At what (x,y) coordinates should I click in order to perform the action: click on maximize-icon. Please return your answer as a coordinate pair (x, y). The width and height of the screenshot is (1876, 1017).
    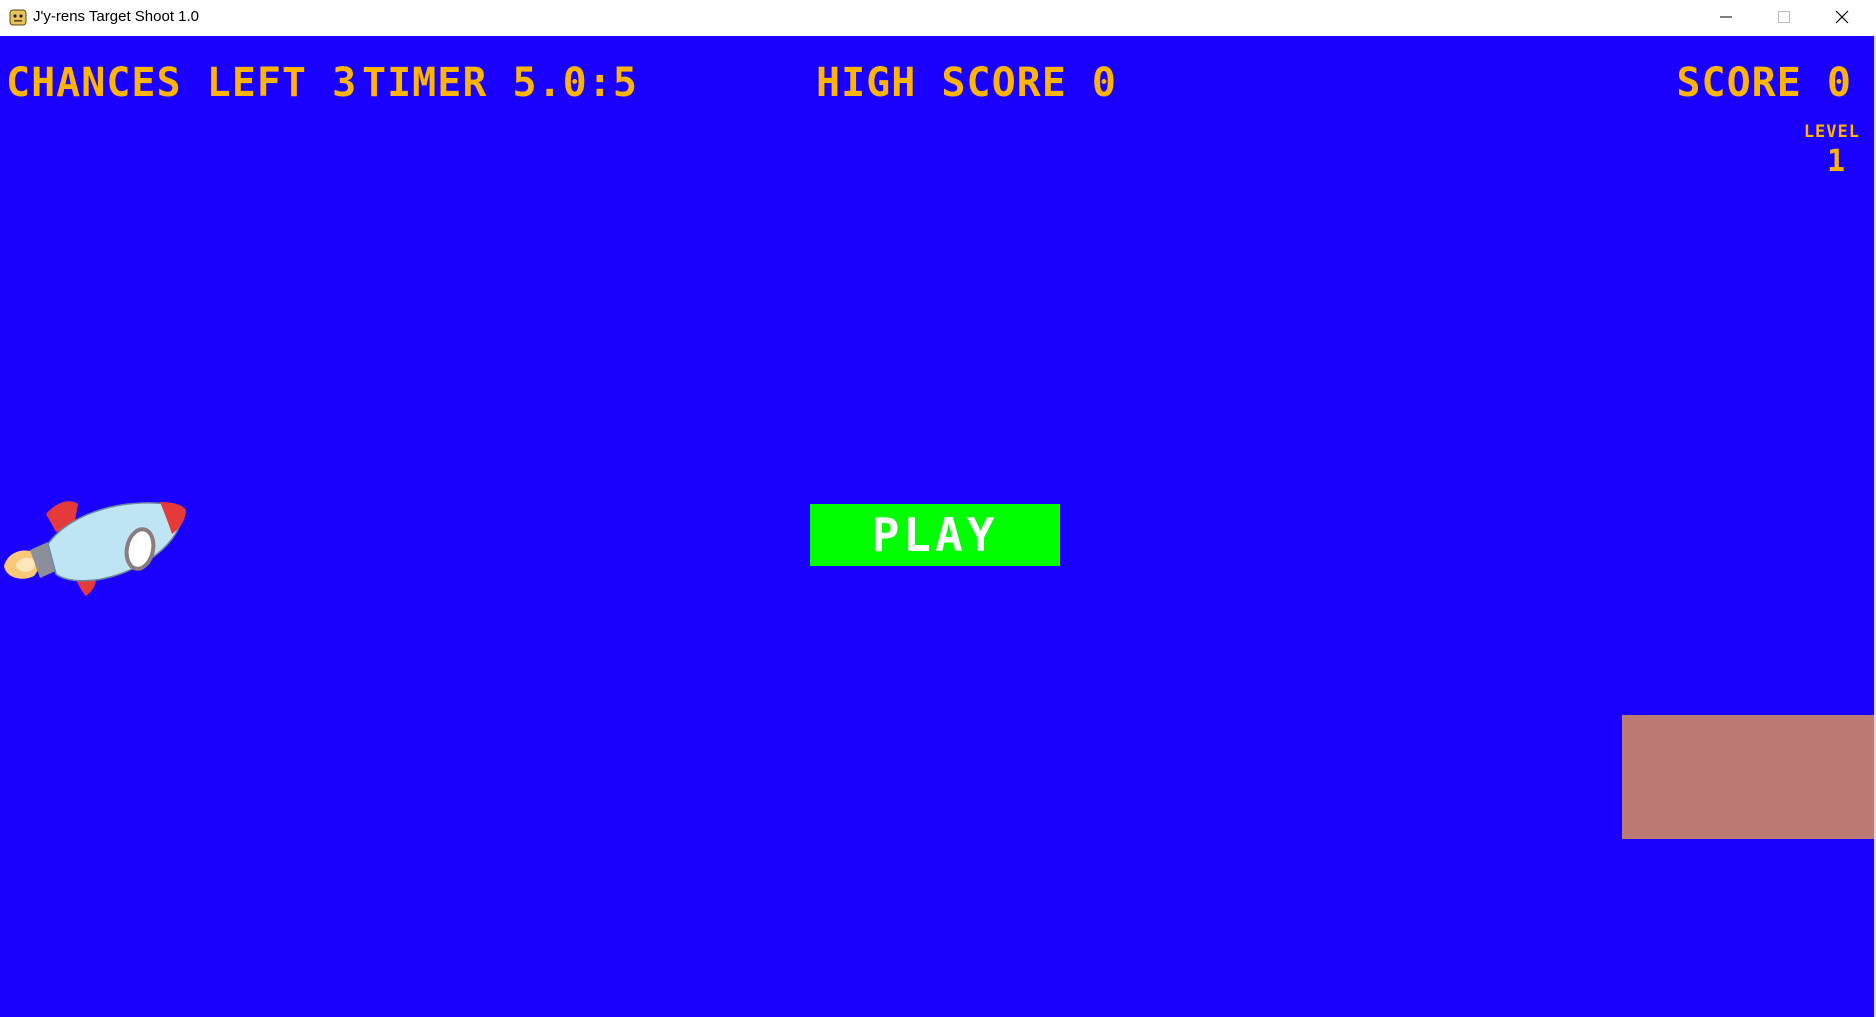
    Looking at the image, I should click on (1784, 17).